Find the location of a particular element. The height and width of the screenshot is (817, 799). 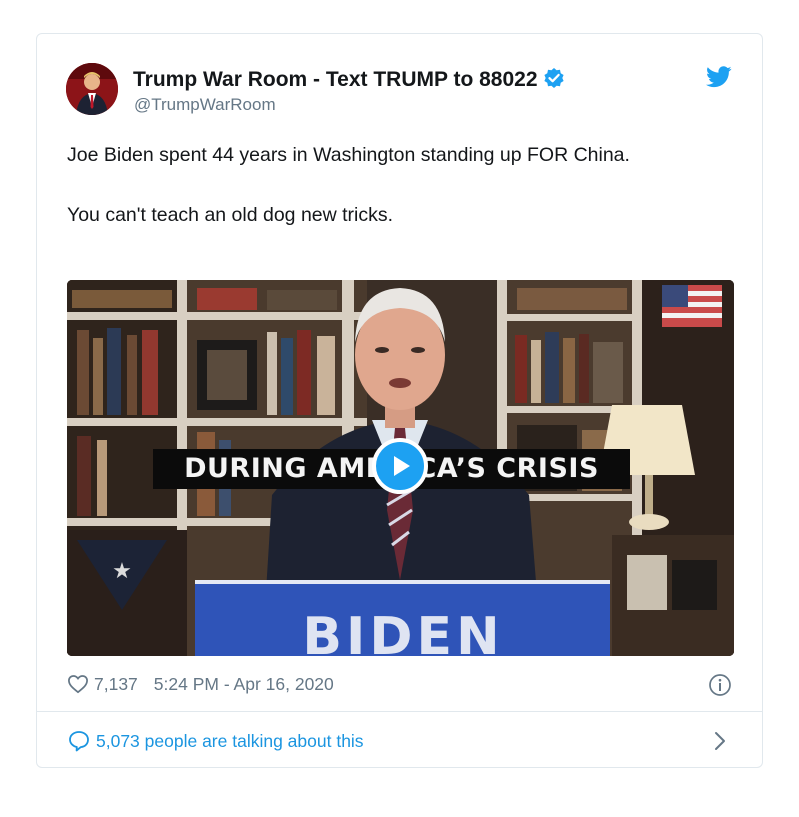

like-button: 7,137 is located at coordinates (102, 684).